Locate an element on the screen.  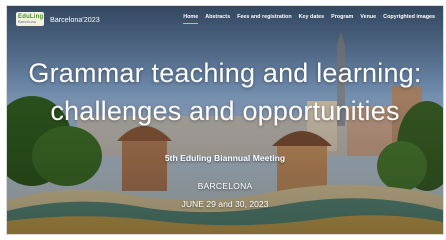
nav-home: Home is located at coordinates (190, 19).